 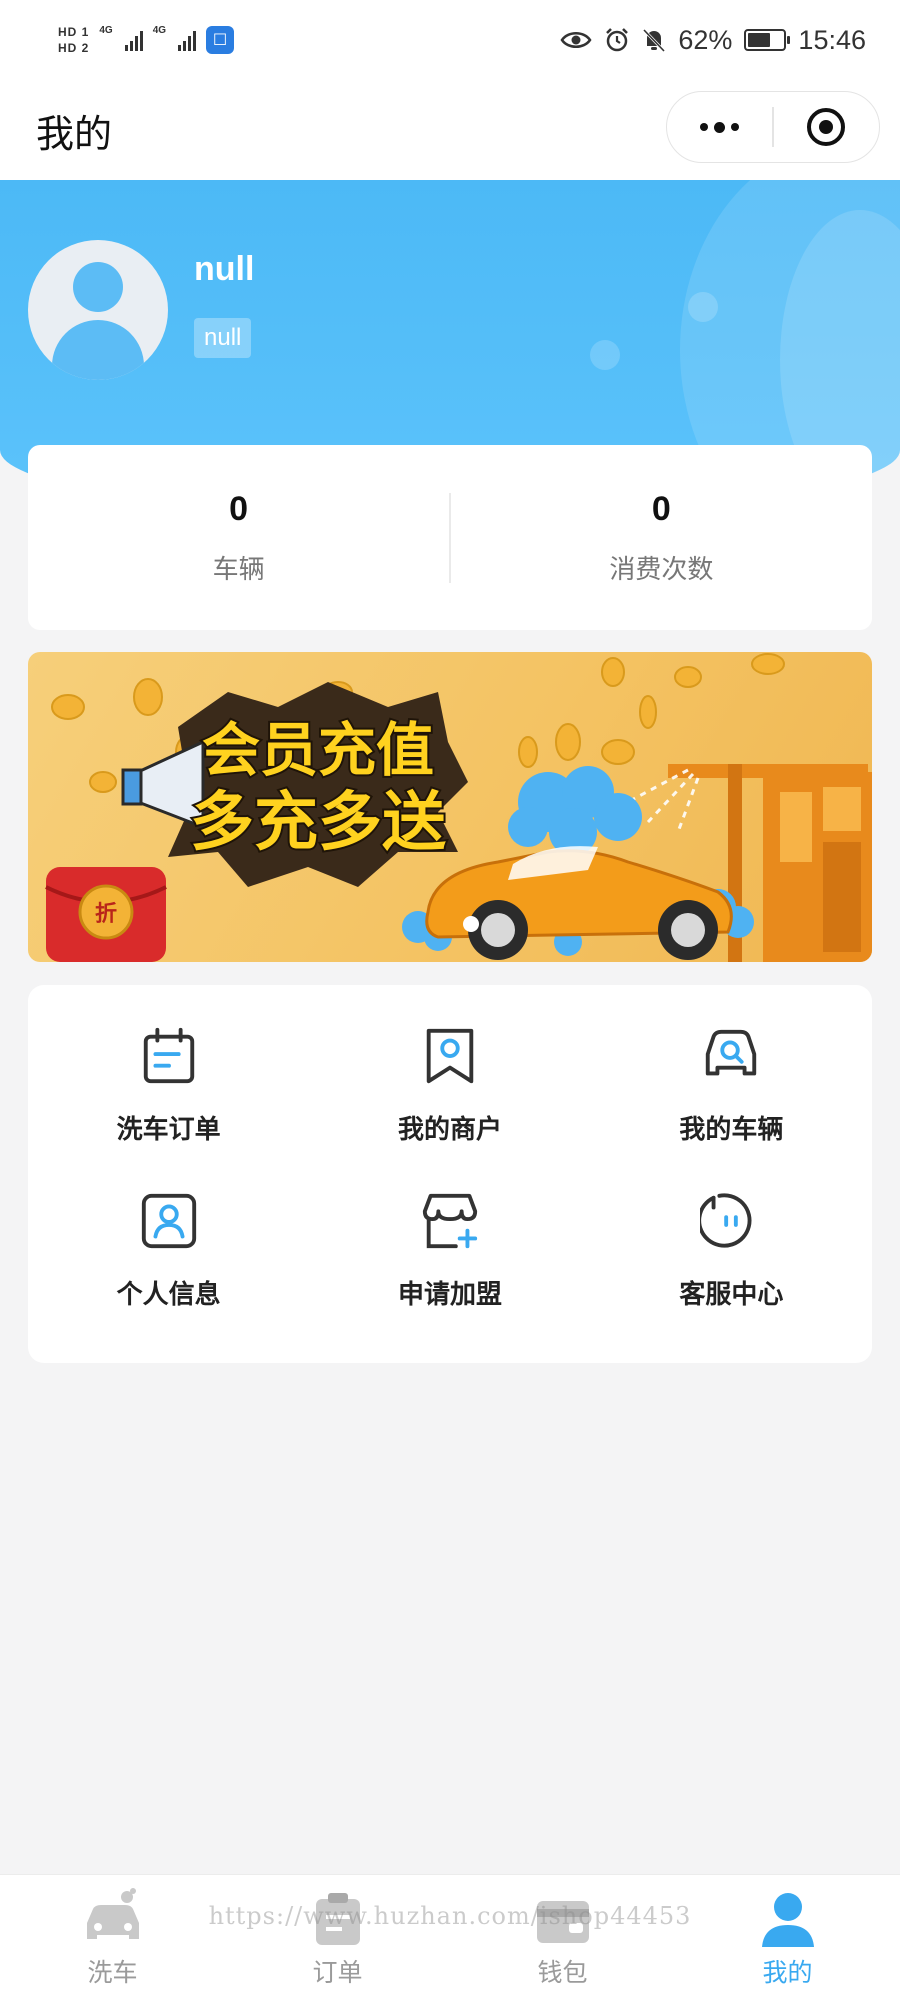 What do you see at coordinates (832, 39) in the screenshot?
I see `clock: 15:46` at bounding box center [832, 39].